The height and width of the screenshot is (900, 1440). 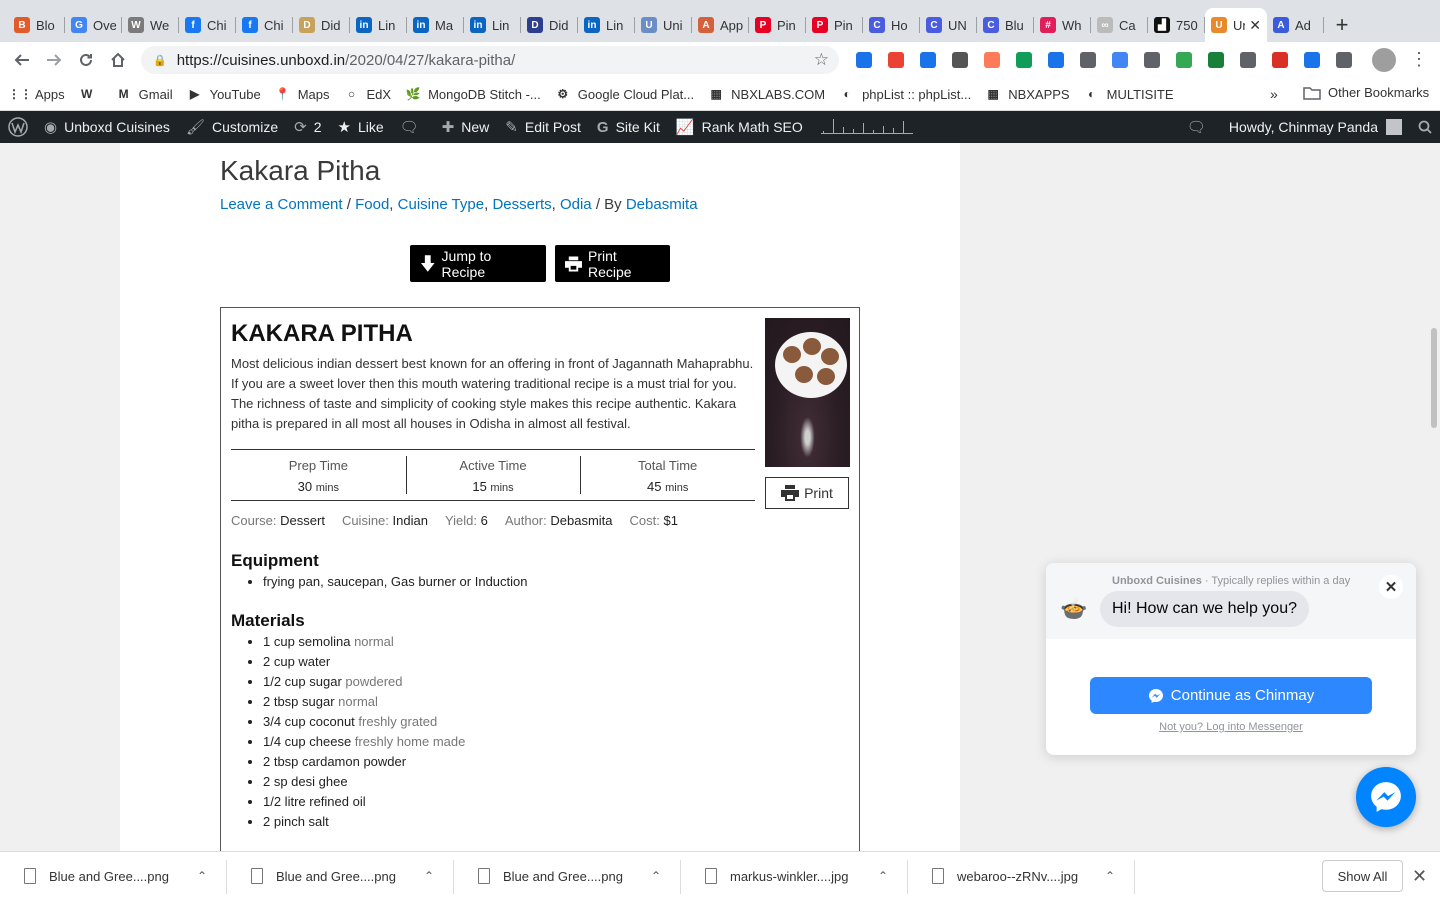 I want to click on tab-close-icon: ✕, so click(x=1255, y=25).